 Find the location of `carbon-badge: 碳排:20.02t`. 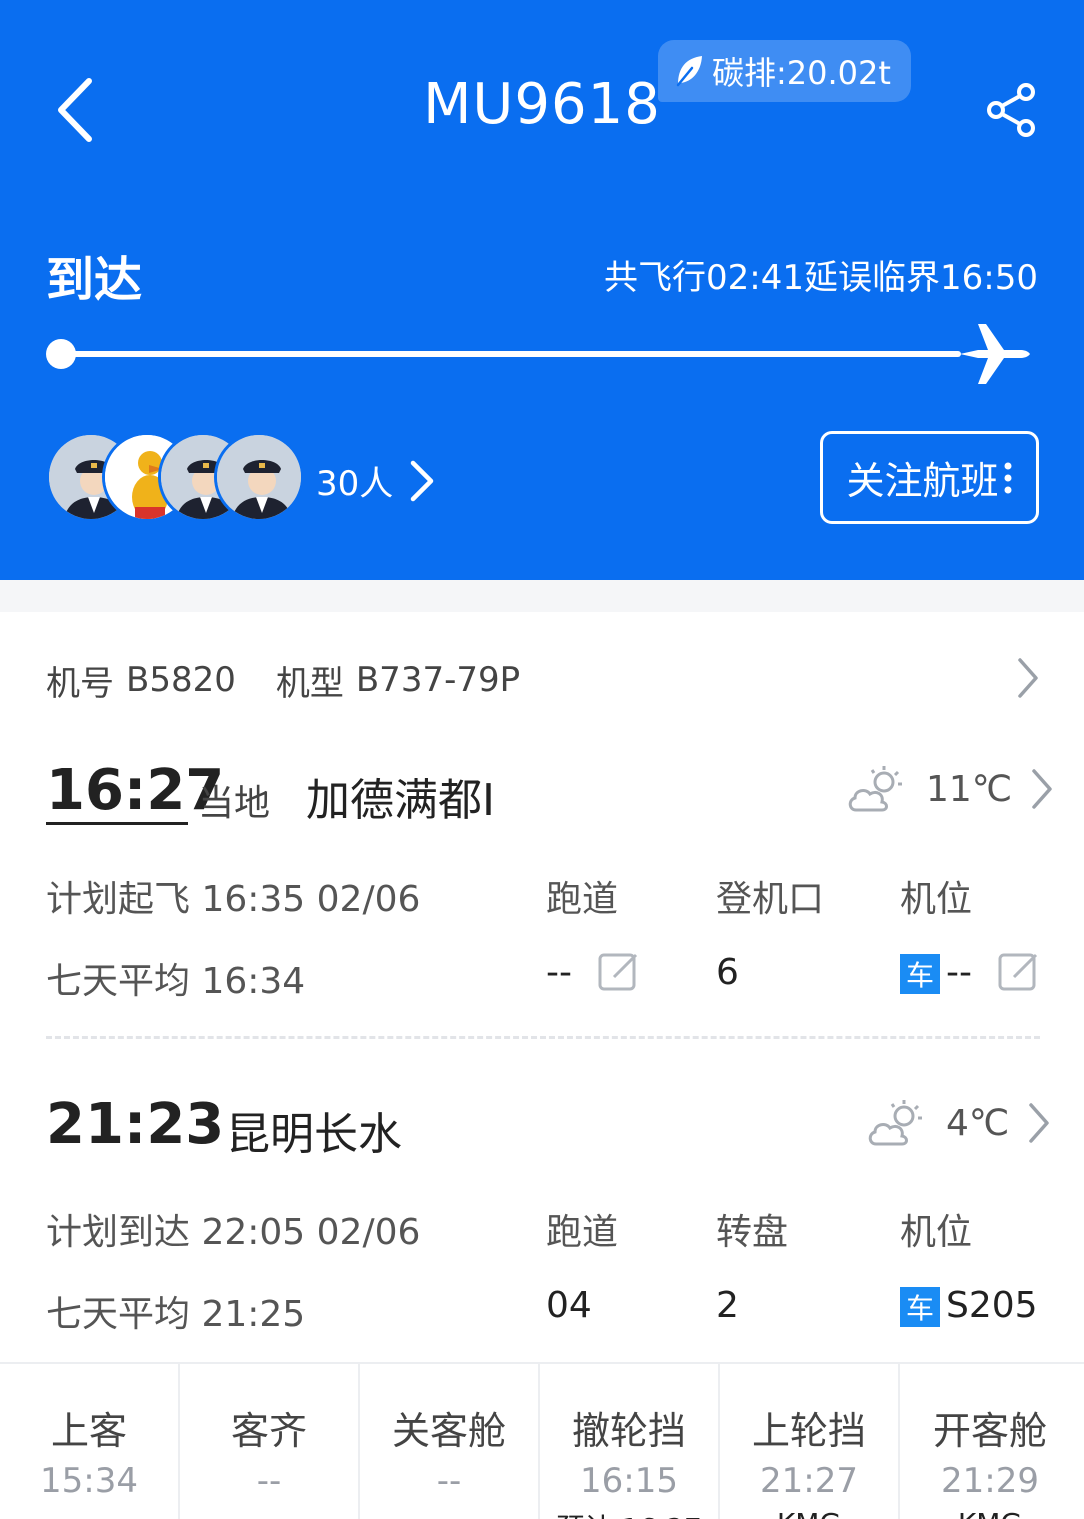

carbon-badge: 碳排:20.02t is located at coordinates (784, 71).